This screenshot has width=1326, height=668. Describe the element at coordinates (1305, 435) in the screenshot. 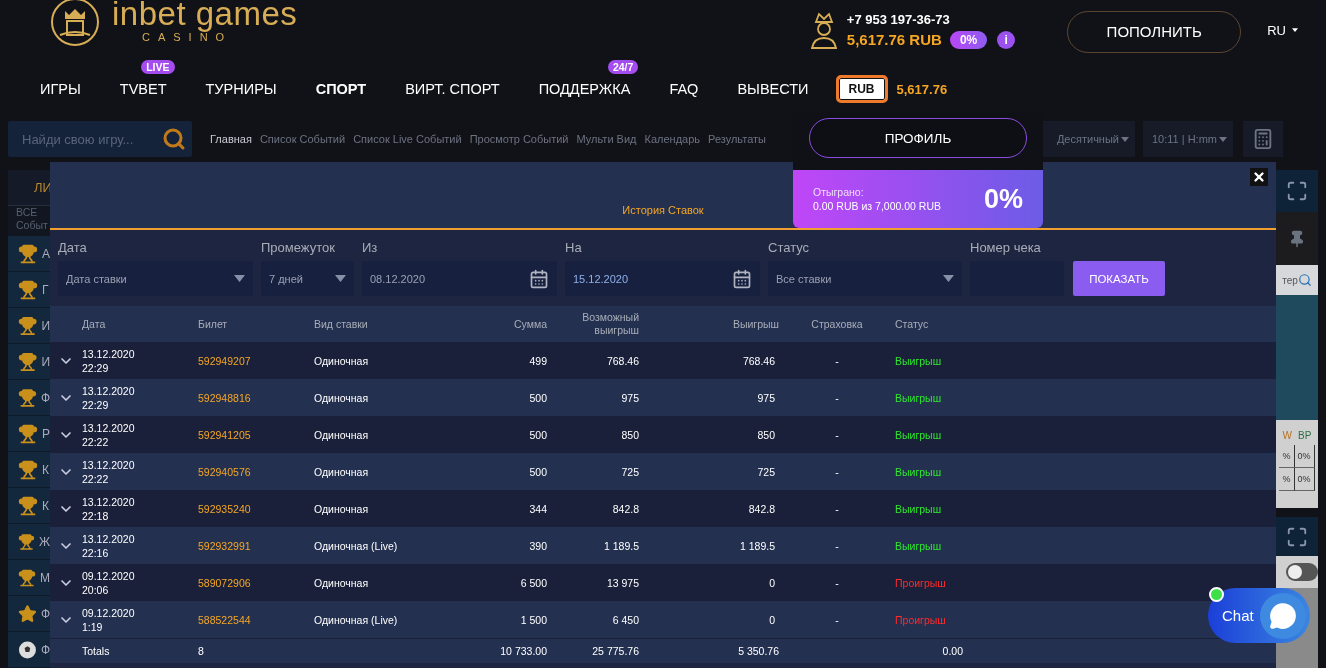

I see `stat-column-header: BP` at that location.